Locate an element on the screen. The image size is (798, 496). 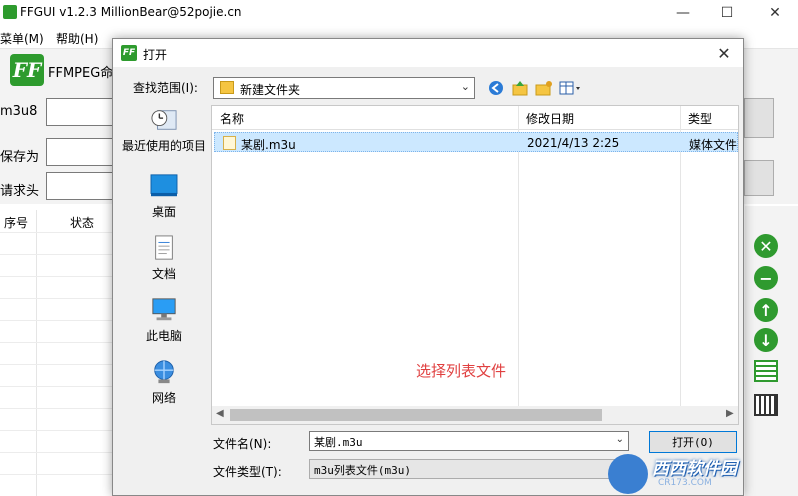
sort-arrow-icon: ^ is located at coordinates (366, 108).